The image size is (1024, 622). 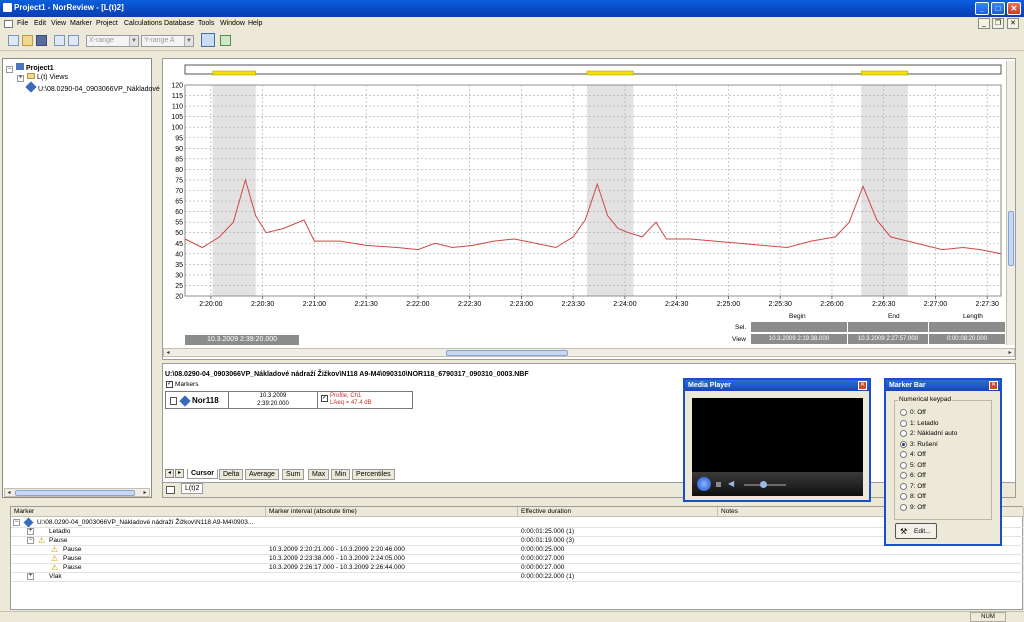 I want to click on mdi-restore-button: ❐, so click(x=998, y=23).